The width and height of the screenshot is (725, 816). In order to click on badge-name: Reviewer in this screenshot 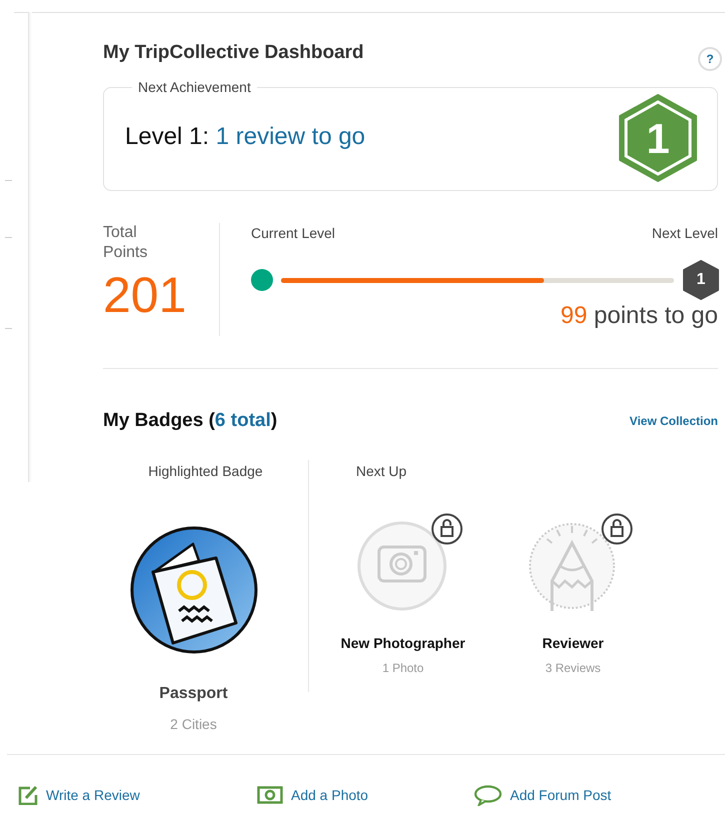, I will do `click(573, 643)`.